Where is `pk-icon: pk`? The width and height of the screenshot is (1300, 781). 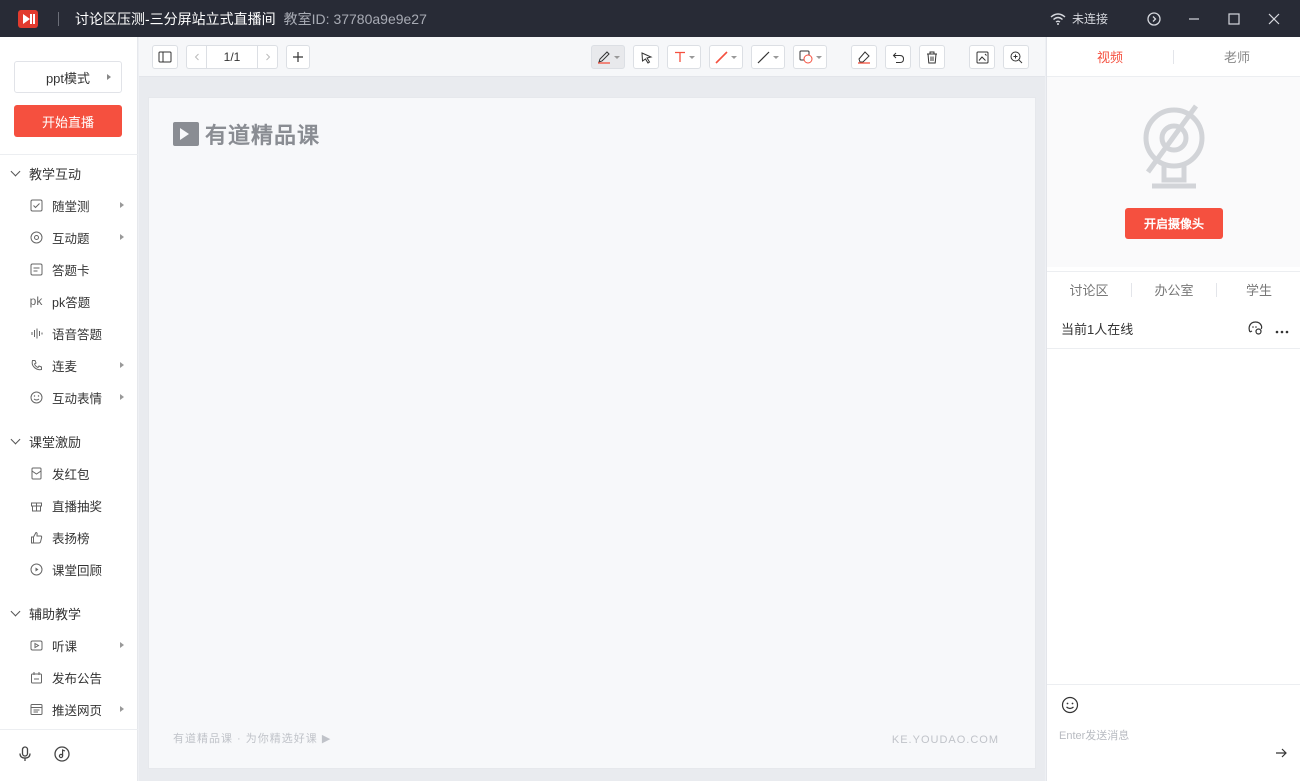 pk-icon: pk is located at coordinates (36, 301).